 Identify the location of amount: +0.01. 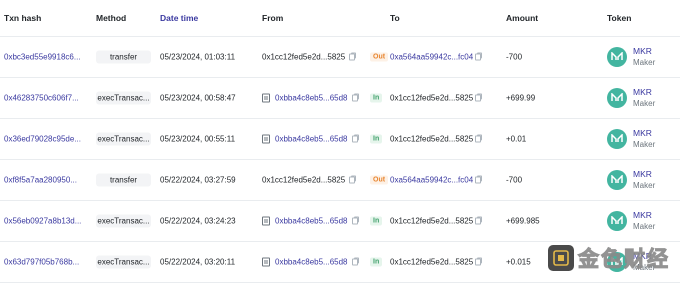
(516, 138).